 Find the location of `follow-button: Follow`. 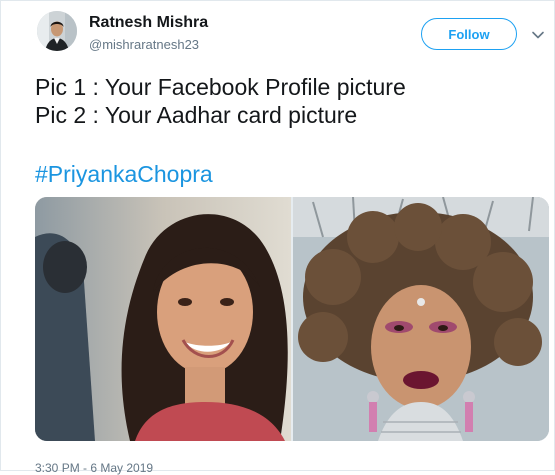

follow-button: Follow is located at coordinates (469, 34).